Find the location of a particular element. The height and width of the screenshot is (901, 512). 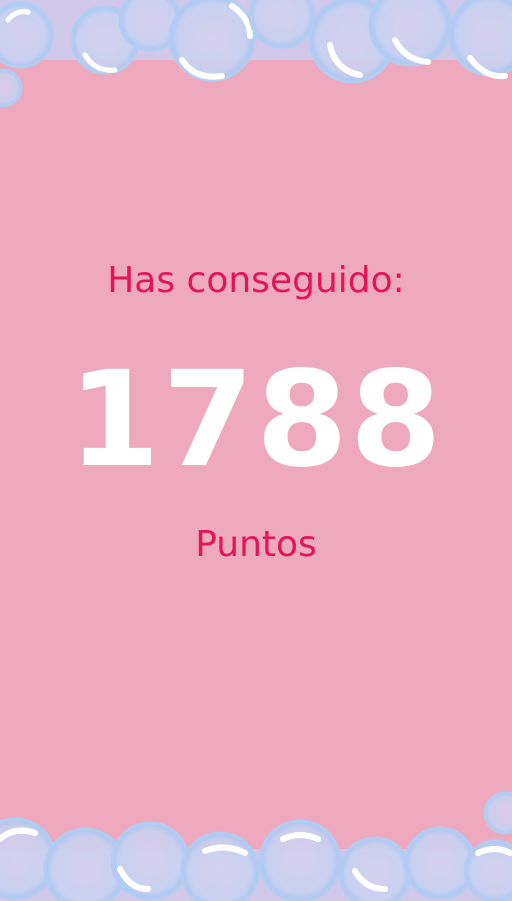

bottom-bubble-border is located at coordinates (256, 841).